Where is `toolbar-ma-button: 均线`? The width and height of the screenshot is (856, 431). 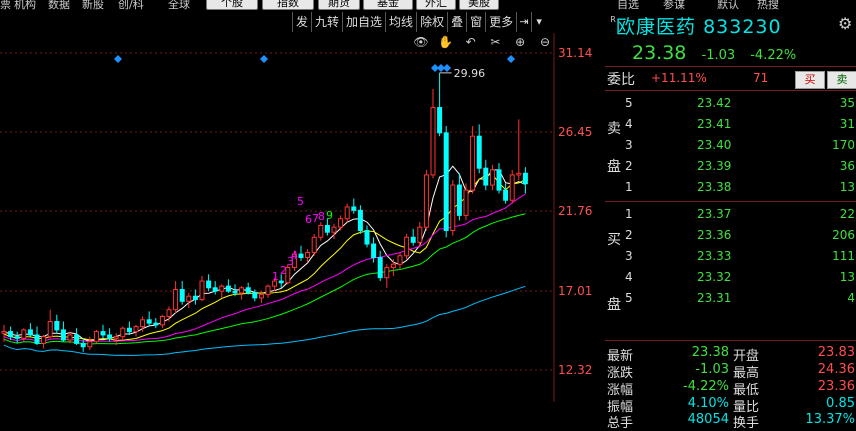 toolbar-ma-button: 均线 is located at coordinates (400, 22).